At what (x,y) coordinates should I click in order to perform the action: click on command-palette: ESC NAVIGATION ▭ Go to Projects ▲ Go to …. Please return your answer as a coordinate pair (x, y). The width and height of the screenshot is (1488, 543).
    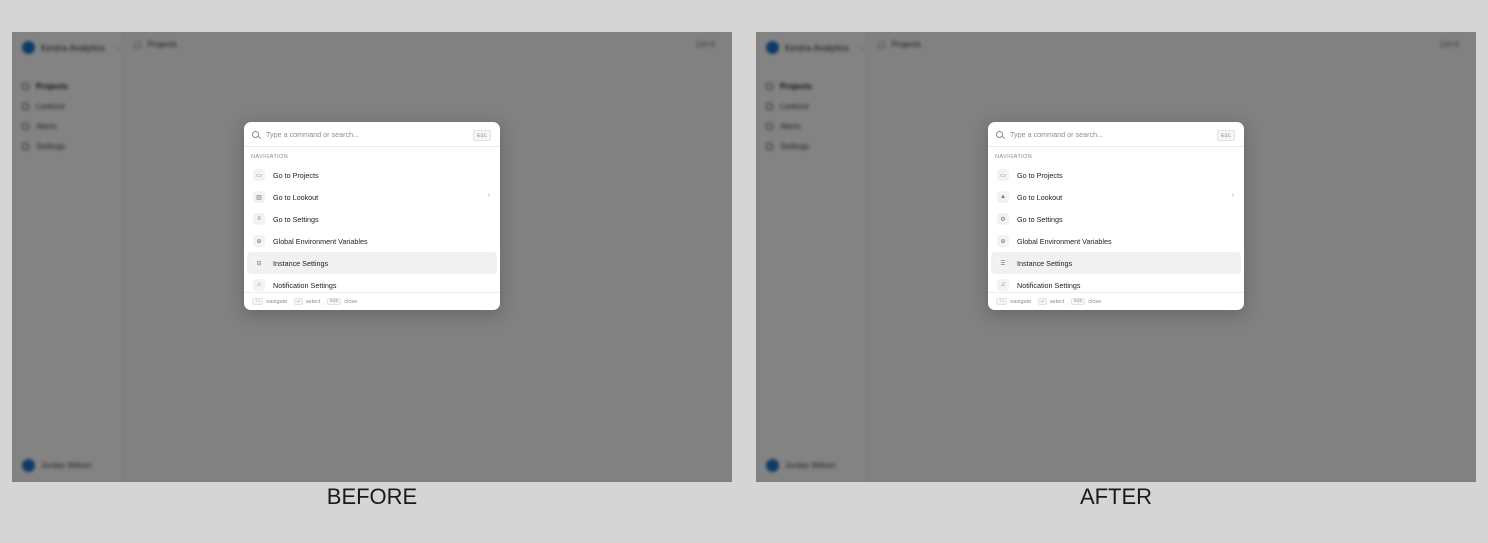
    Looking at the image, I should click on (1116, 216).